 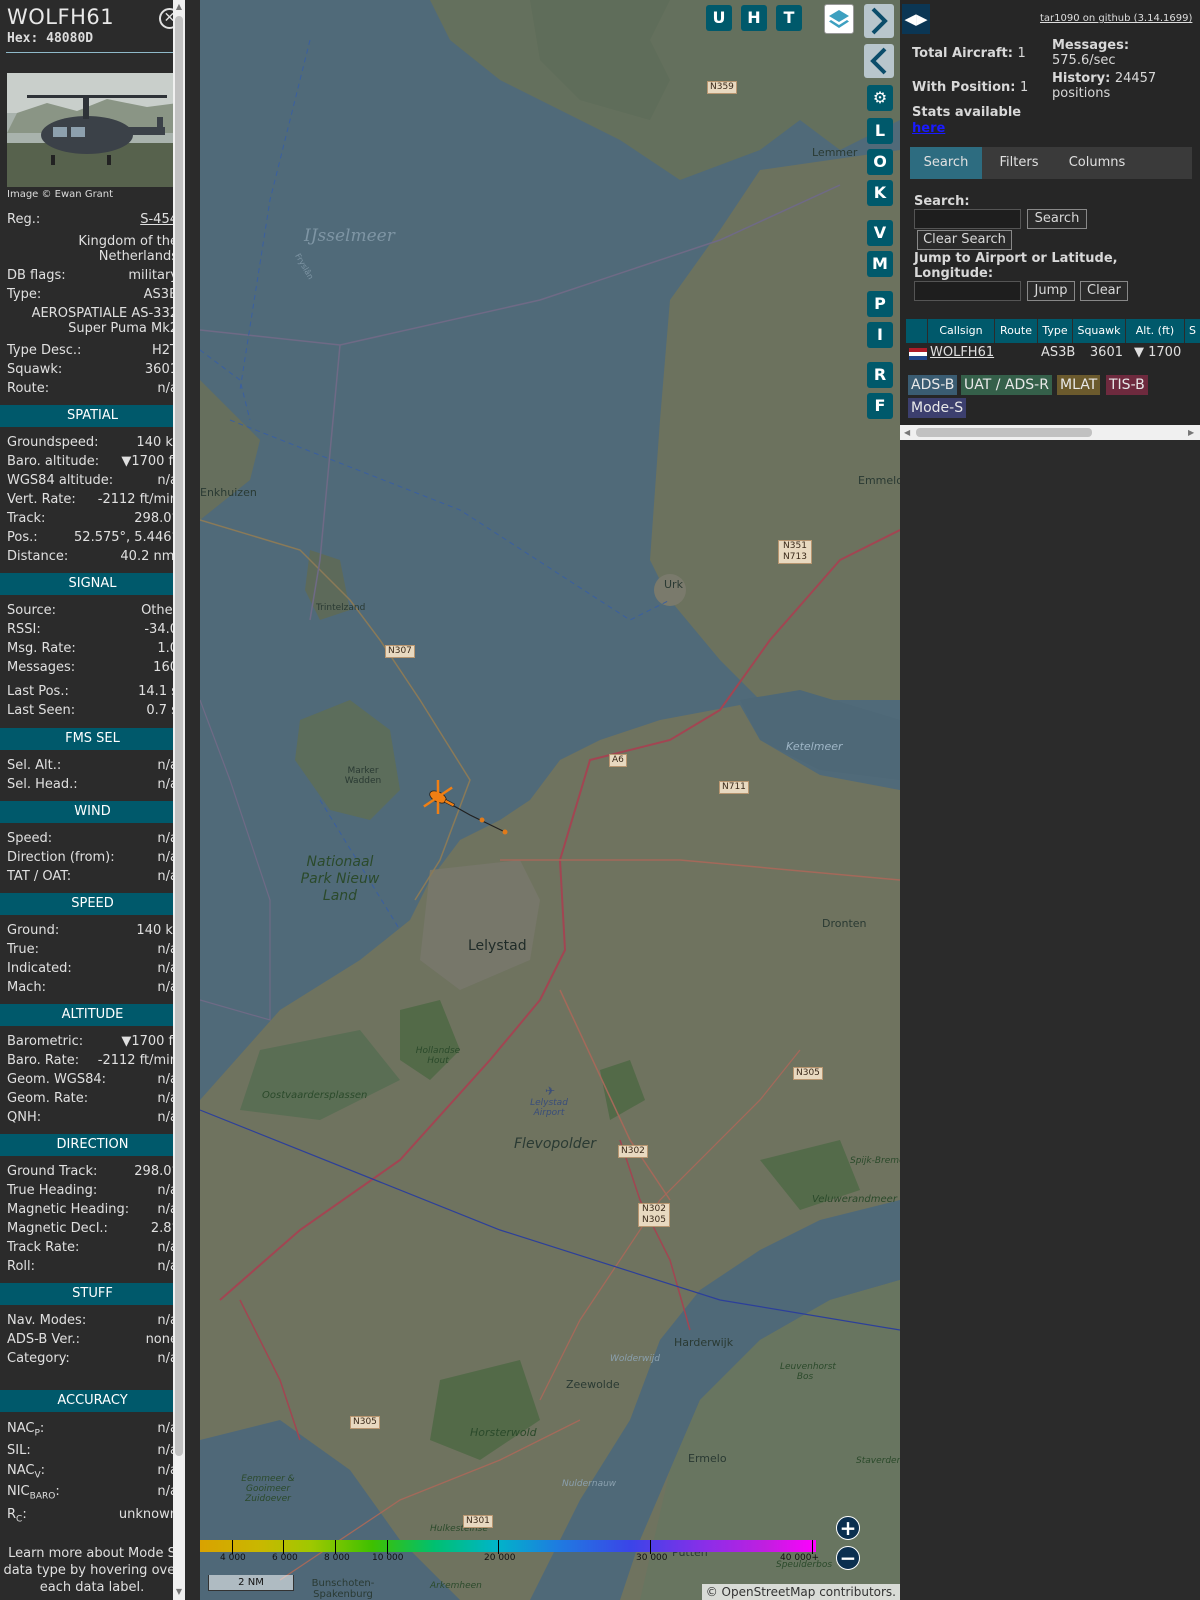 I want to click on section-header-altitude: ALTITUDE, so click(x=92, y=1015).